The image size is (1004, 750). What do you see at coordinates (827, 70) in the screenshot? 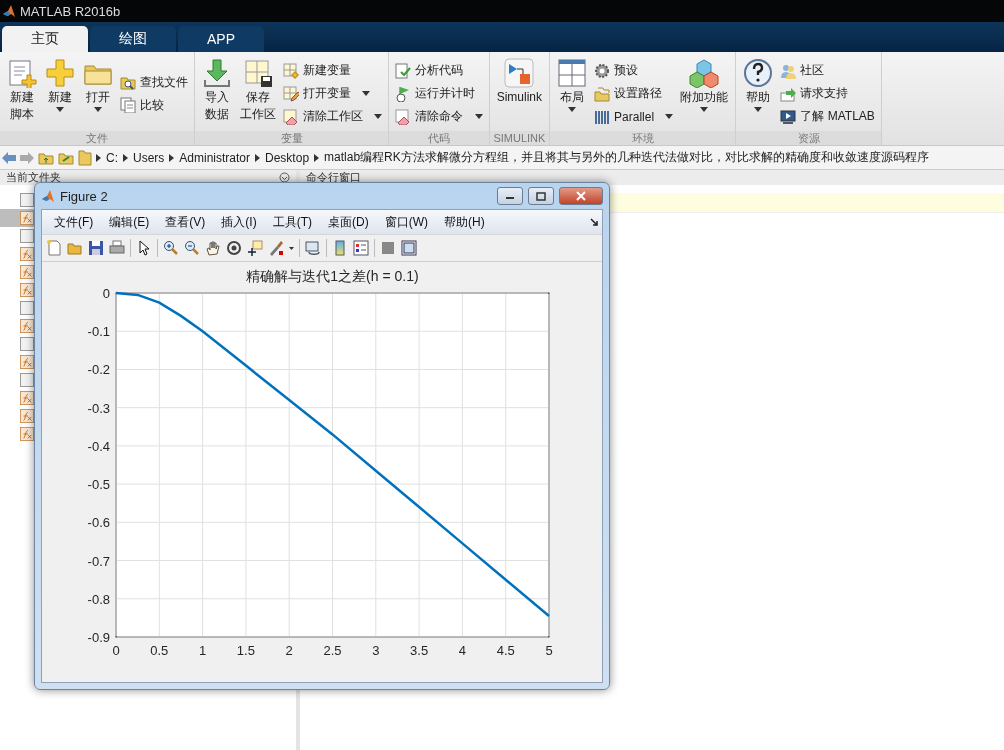
I see `ribbon-button: 社区` at bounding box center [827, 70].